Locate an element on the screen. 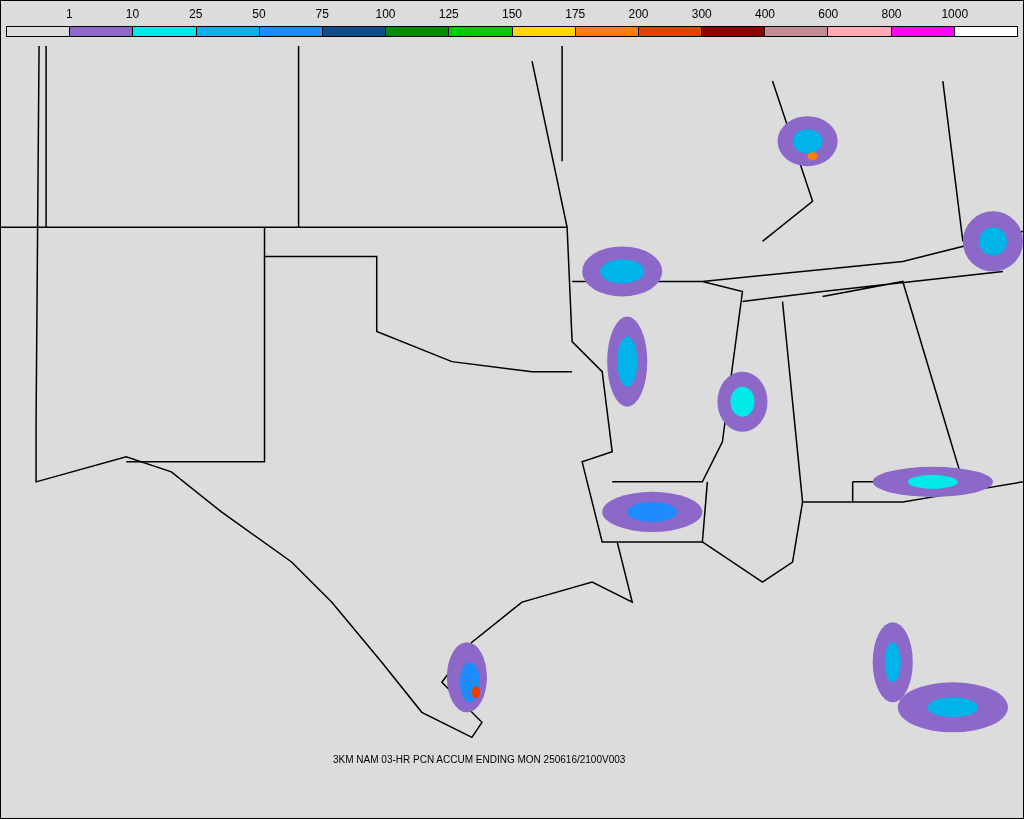  legend-label: 1 is located at coordinates (69, 15).